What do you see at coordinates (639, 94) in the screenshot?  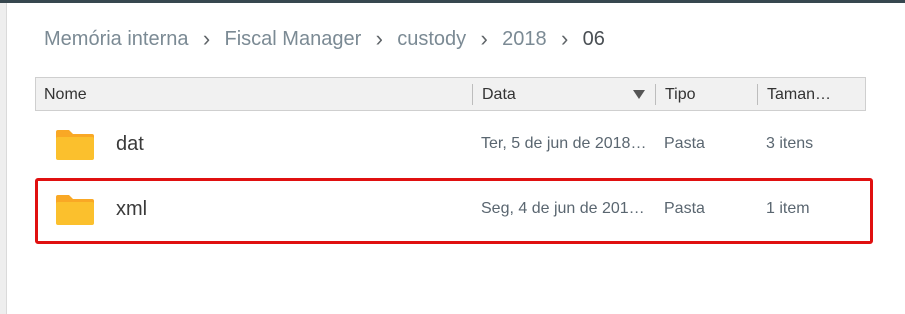 I see `sort-descending-icon` at bounding box center [639, 94].